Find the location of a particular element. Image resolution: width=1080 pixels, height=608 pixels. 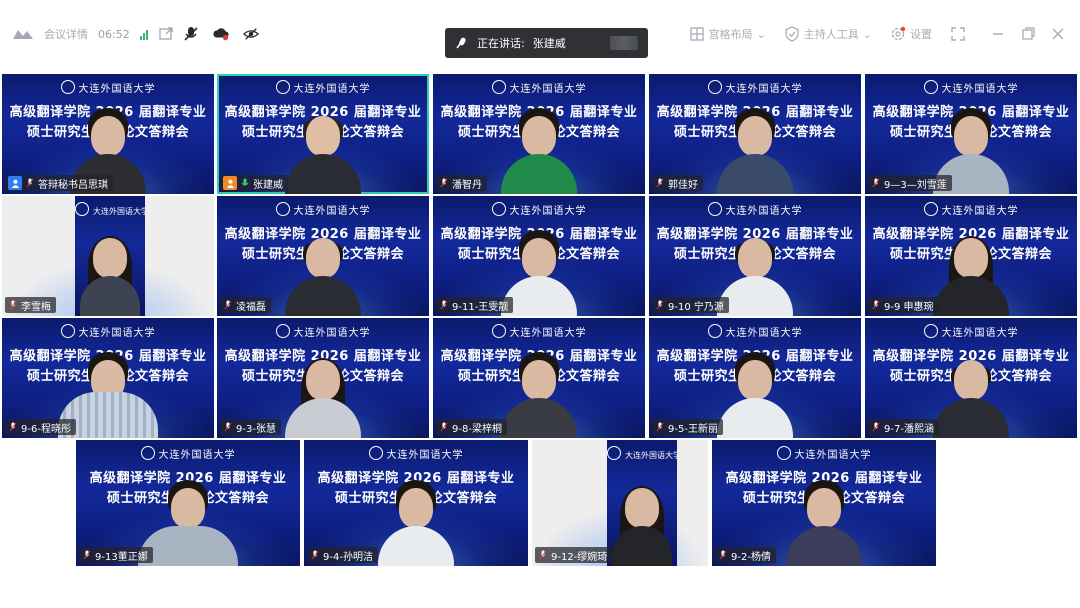

grid-layout-icon is located at coordinates (696, 34).